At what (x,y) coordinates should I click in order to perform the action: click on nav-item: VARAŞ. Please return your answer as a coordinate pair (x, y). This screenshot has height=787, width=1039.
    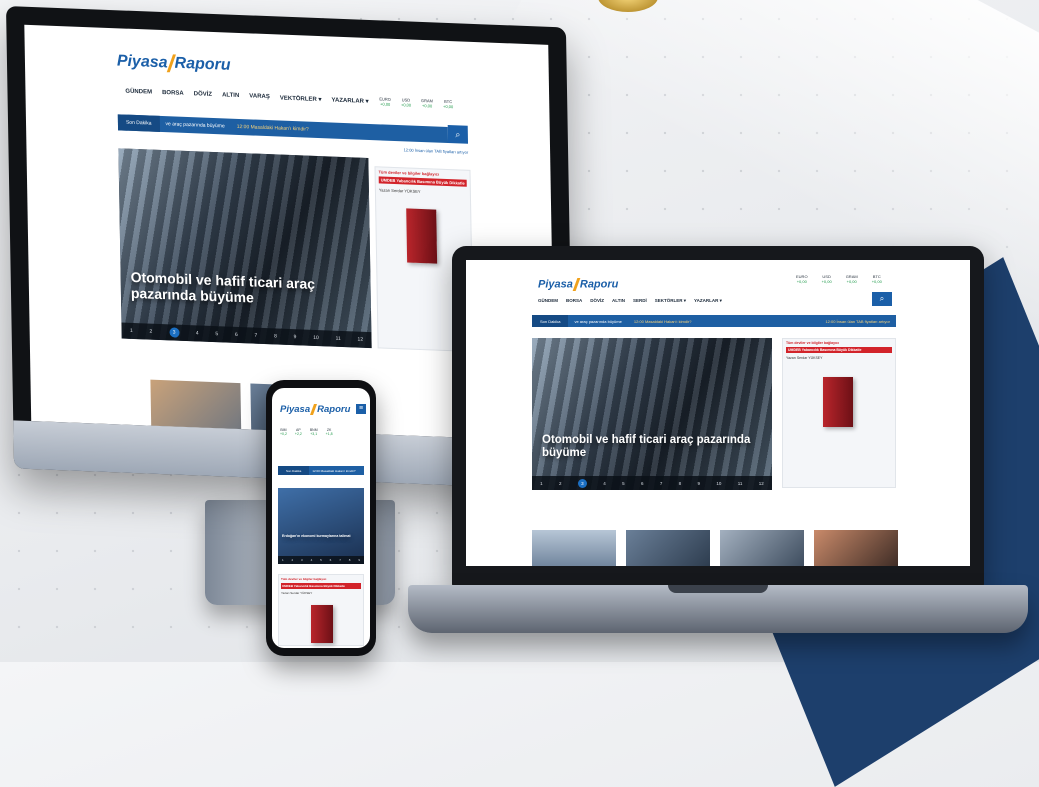
    Looking at the image, I should click on (259, 97).